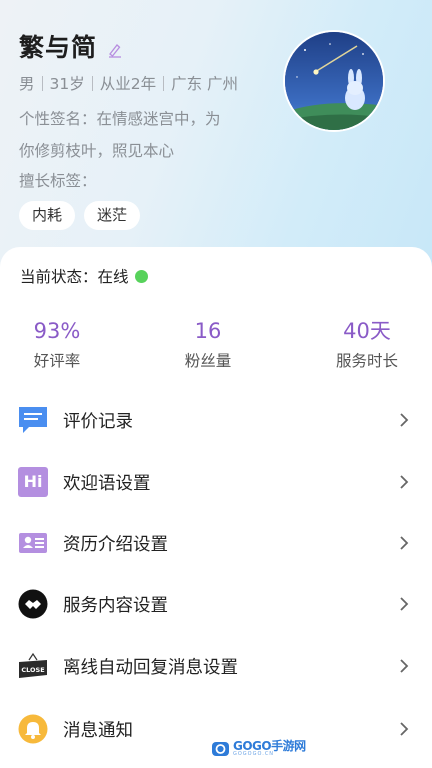 The width and height of the screenshot is (432, 768). I want to click on menu-item-services: 服务内容设置, so click(216, 604).